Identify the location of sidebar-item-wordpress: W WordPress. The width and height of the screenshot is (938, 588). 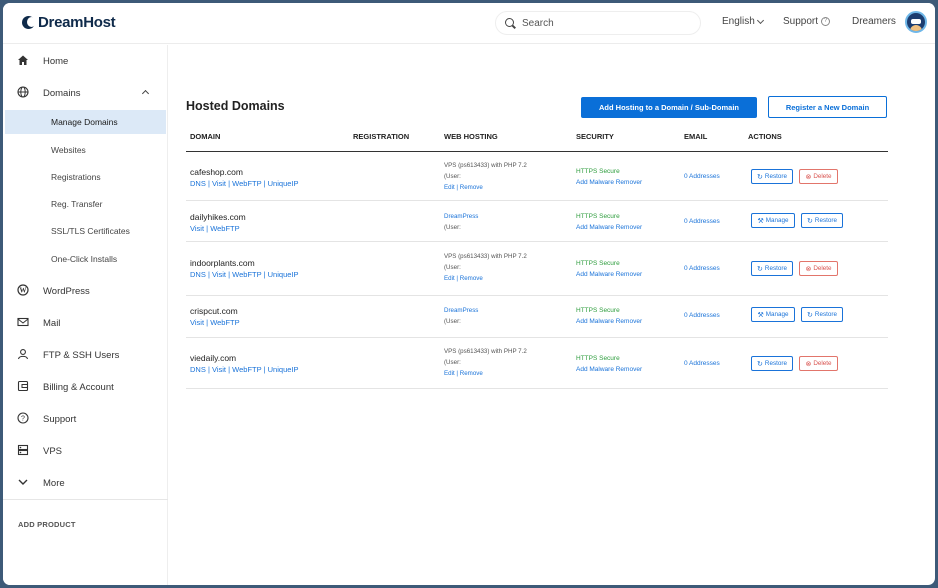
(85, 291).